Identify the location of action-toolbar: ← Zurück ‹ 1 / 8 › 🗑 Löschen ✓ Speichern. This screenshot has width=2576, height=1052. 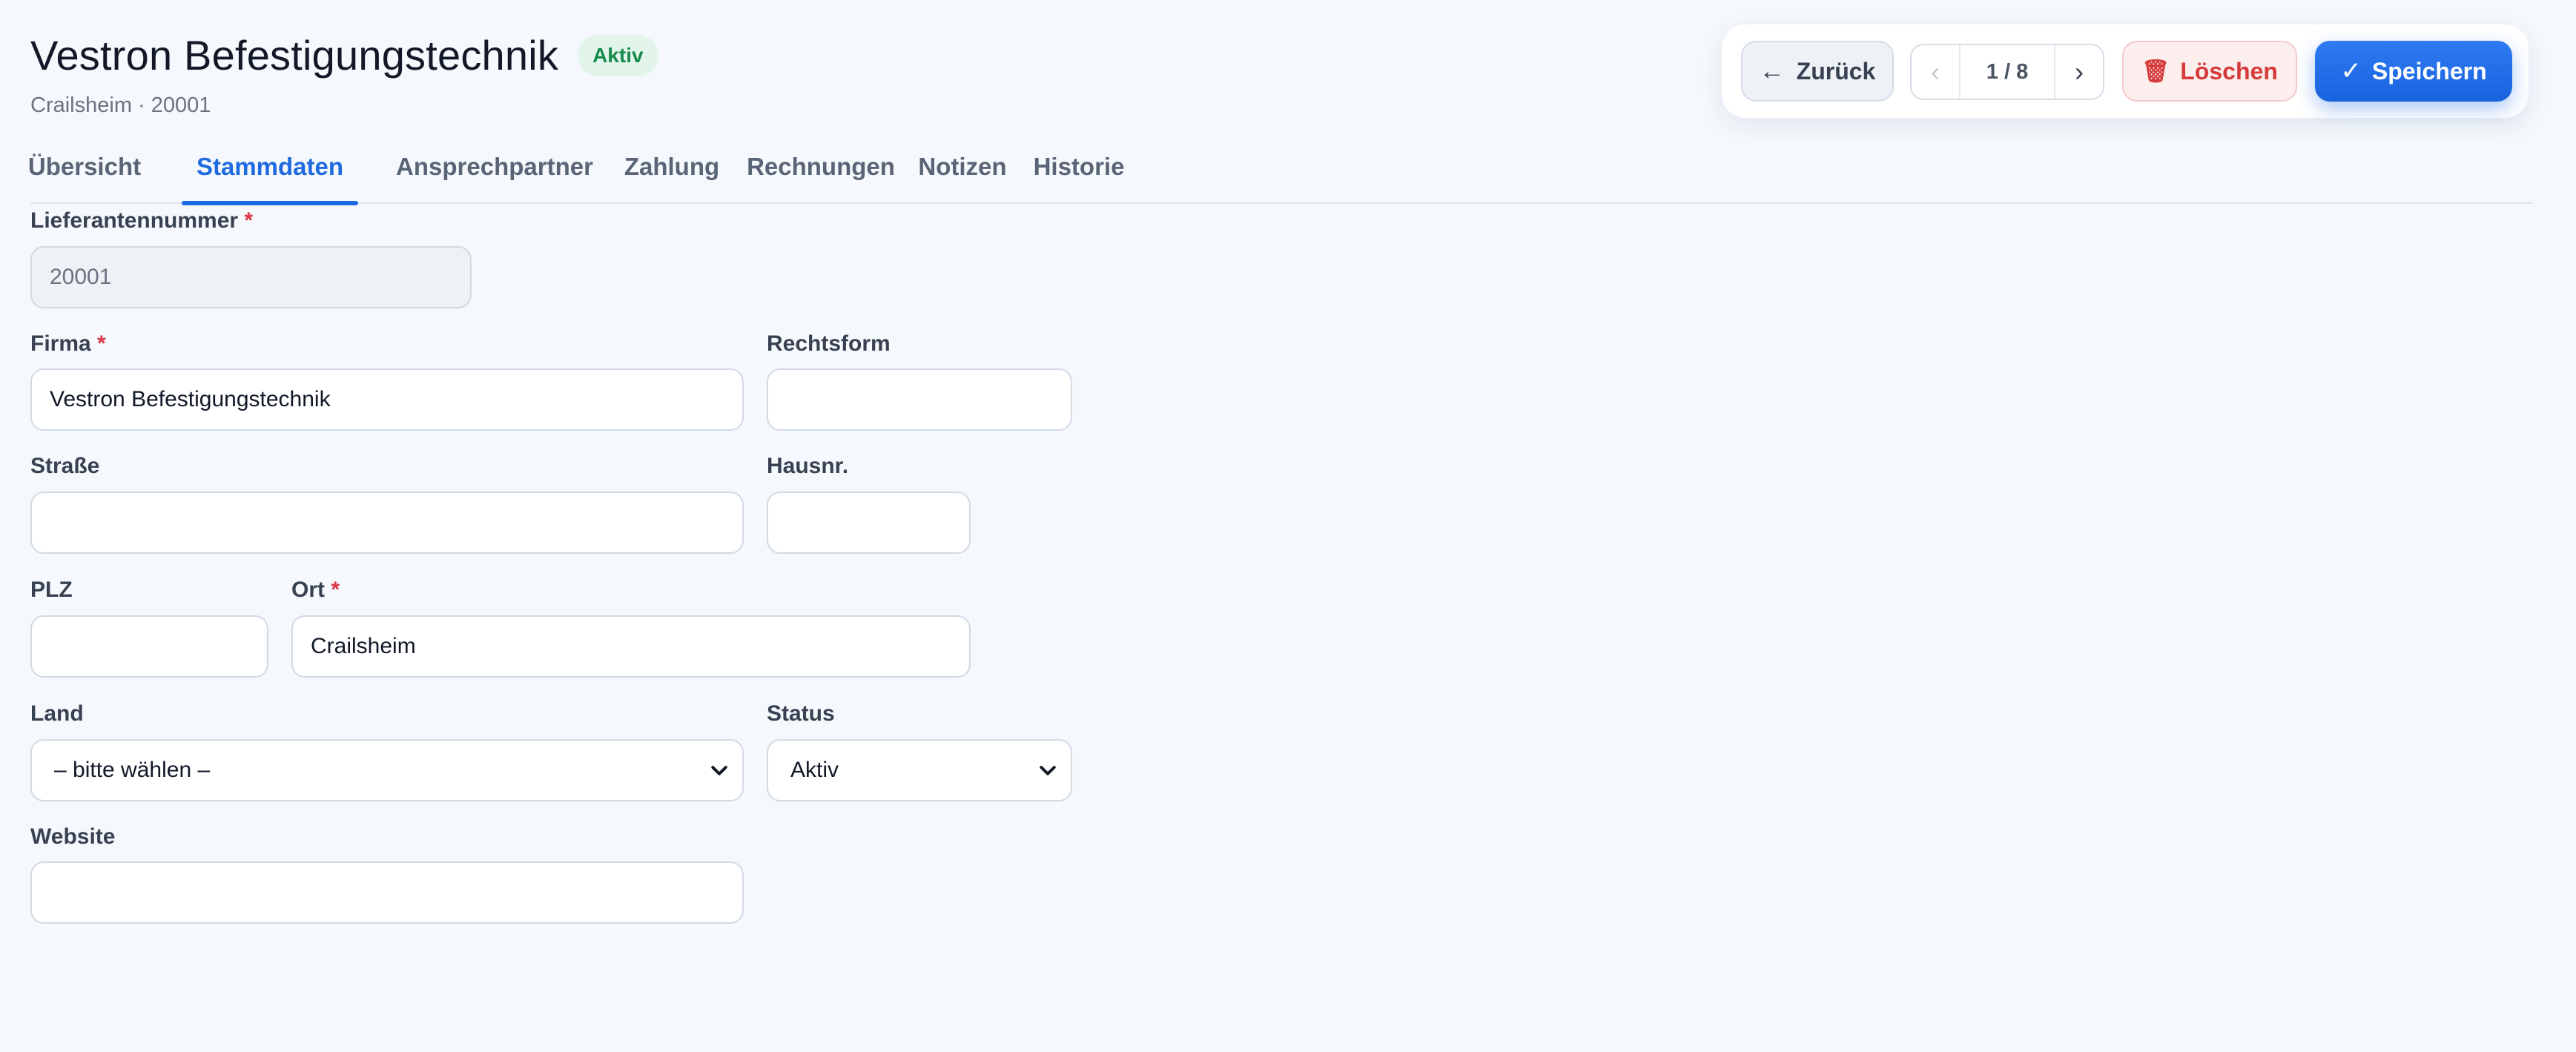
(2125, 71).